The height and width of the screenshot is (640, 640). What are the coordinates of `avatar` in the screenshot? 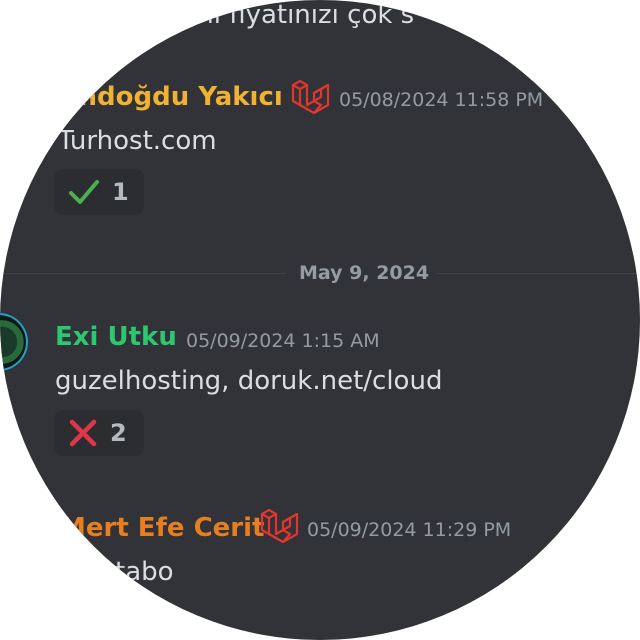 It's located at (14, 342).